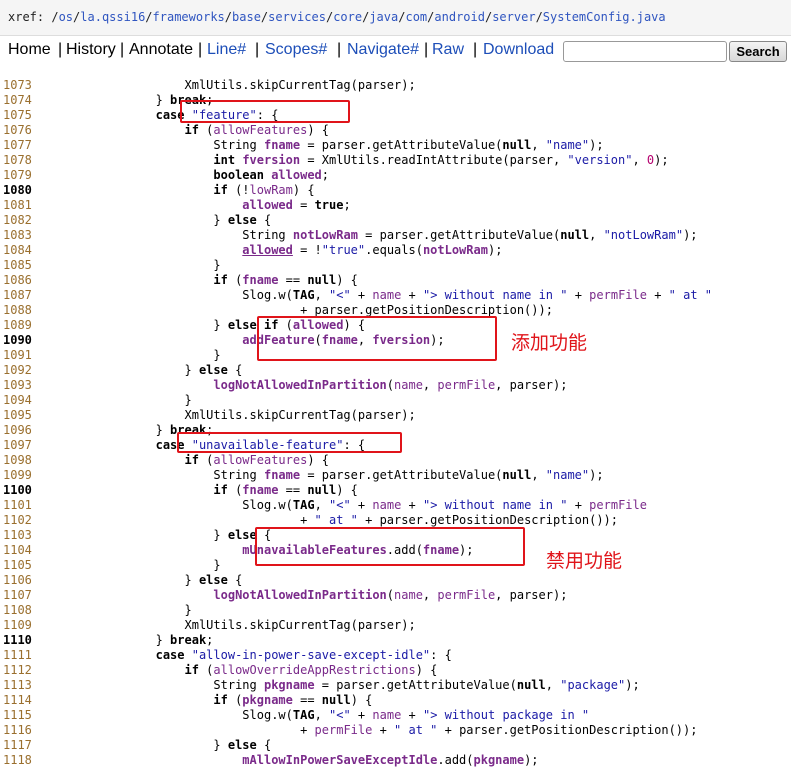  Describe the element at coordinates (161, 50) in the screenshot. I see `nav-annotate-link: Annotate` at that location.